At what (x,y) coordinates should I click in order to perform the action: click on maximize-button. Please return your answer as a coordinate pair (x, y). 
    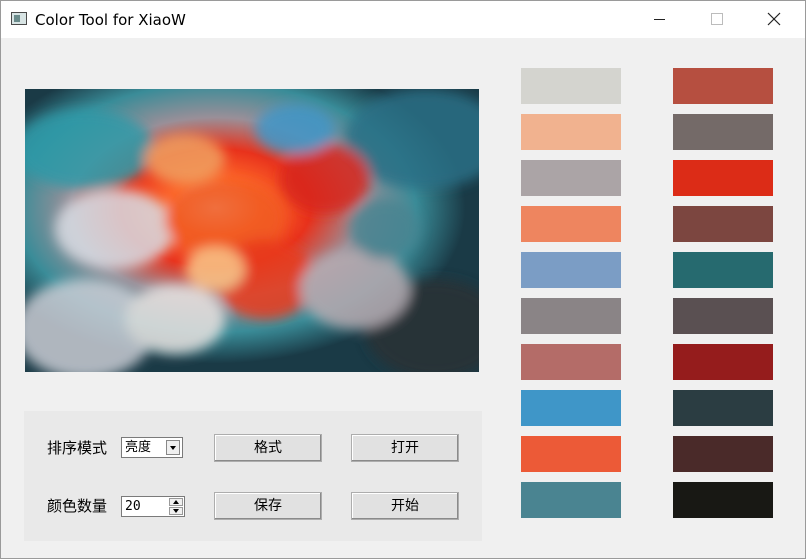
    Looking at the image, I should click on (716, 19).